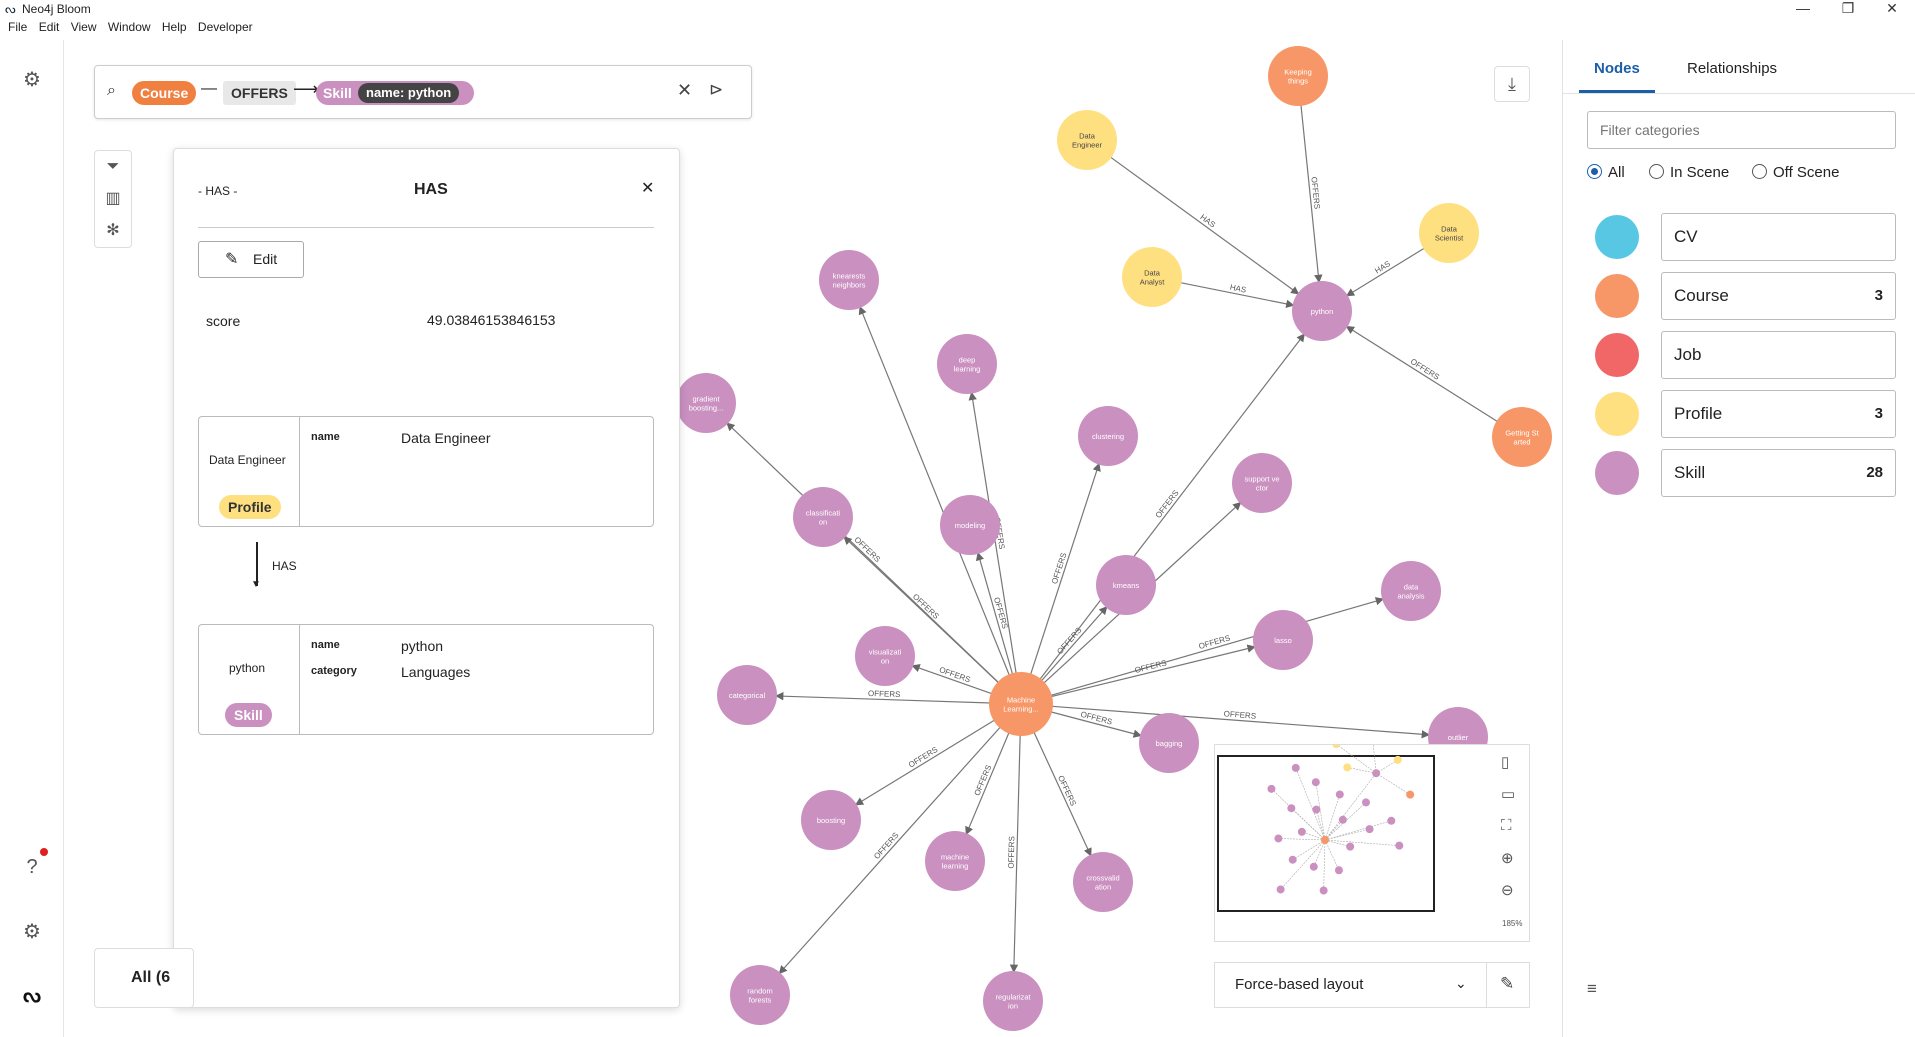 Image resolution: width=1915 pixels, height=1037 pixels. Describe the element at coordinates (1803, 8) in the screenshot. I see `minimize-icon: —` at that location.